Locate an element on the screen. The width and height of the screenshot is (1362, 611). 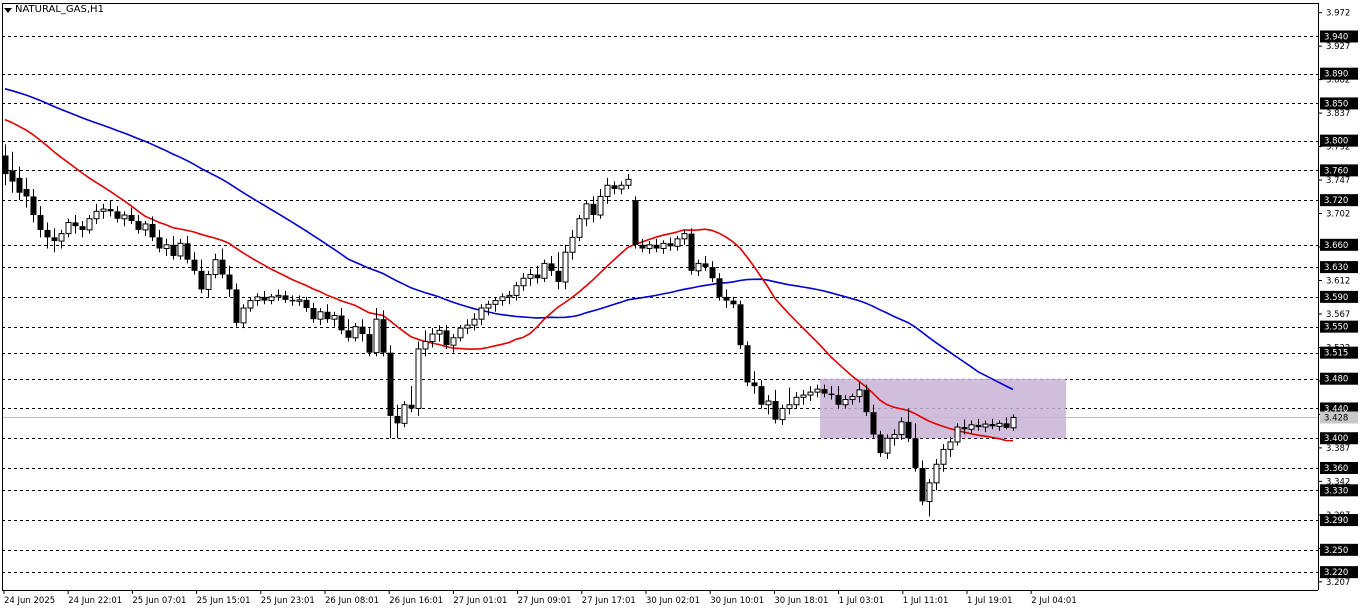
level-price-label: 3.660 is located at coordinates (1339, 244).